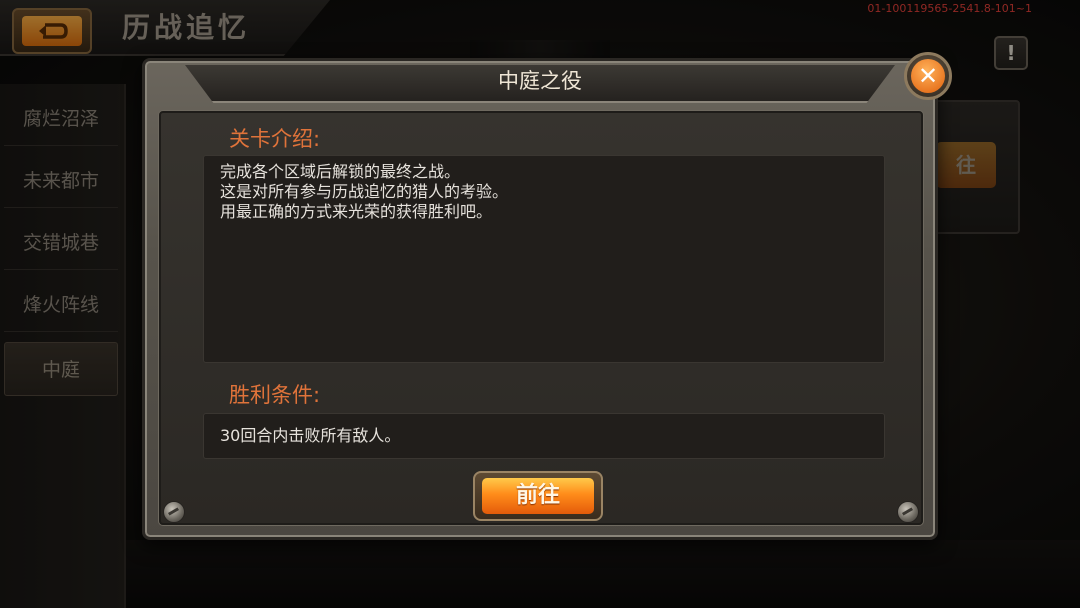  What do you see at coordinates (356, 211) in the screenshot?
I see `intro-line: 用最正确的方式来光荣的获得胜利吧。` at bounding box center [356, 211].